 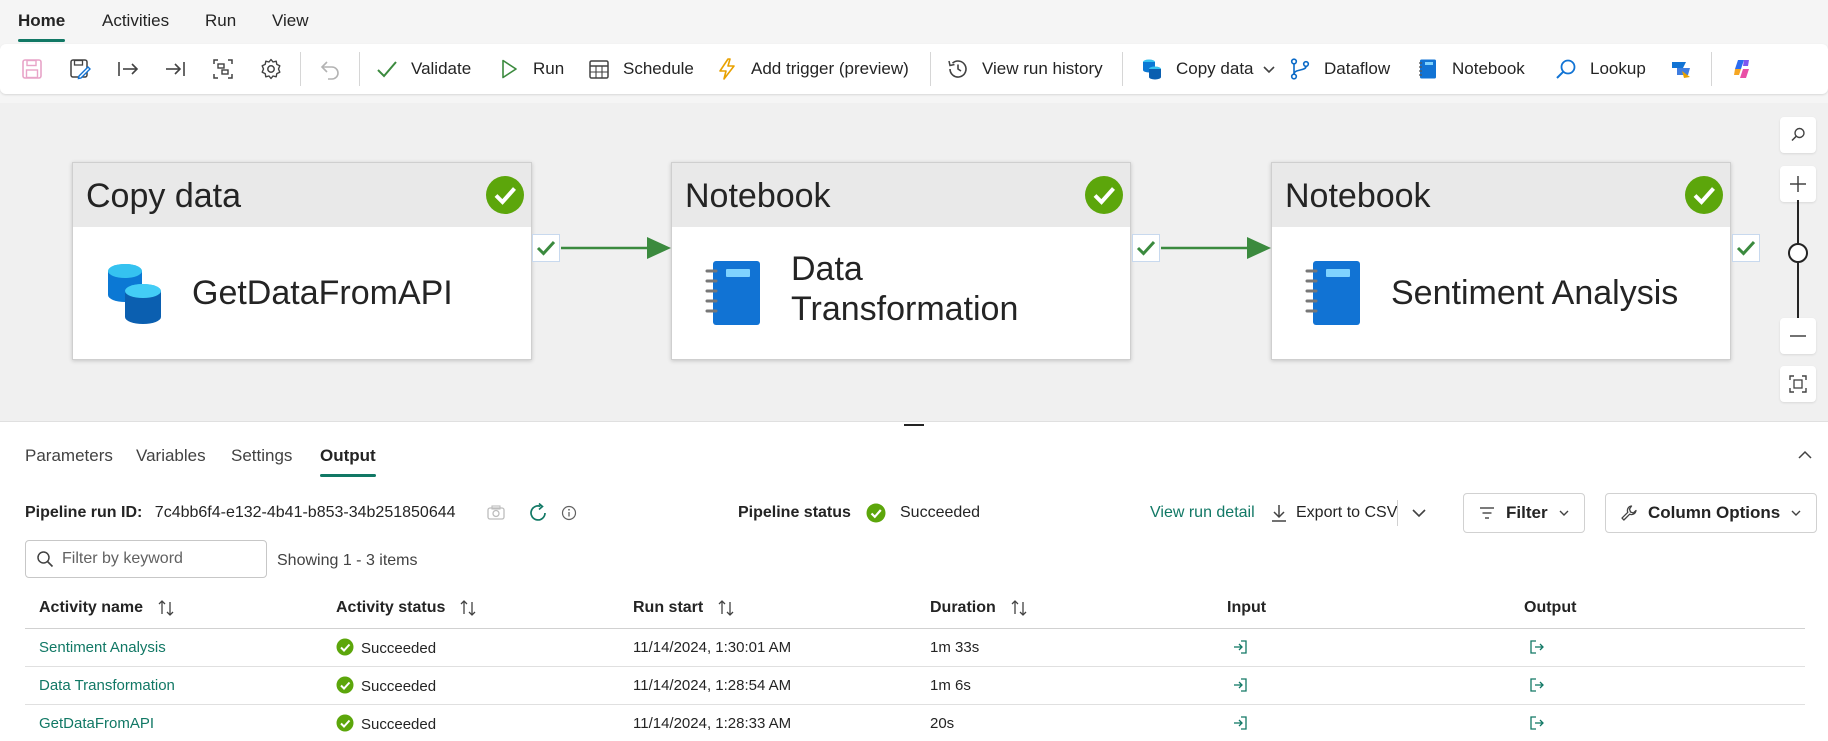 I want to click on column-header-activity-name: Activity name, so click(x=173, y=608).